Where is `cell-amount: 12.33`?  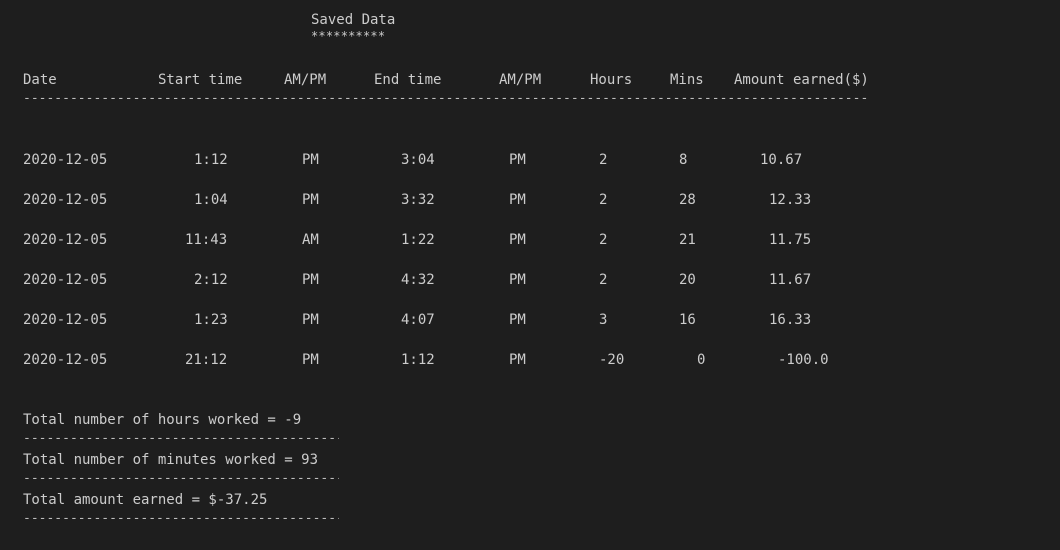
cell-amount: 12.33 is located at coordinates (790, 200).